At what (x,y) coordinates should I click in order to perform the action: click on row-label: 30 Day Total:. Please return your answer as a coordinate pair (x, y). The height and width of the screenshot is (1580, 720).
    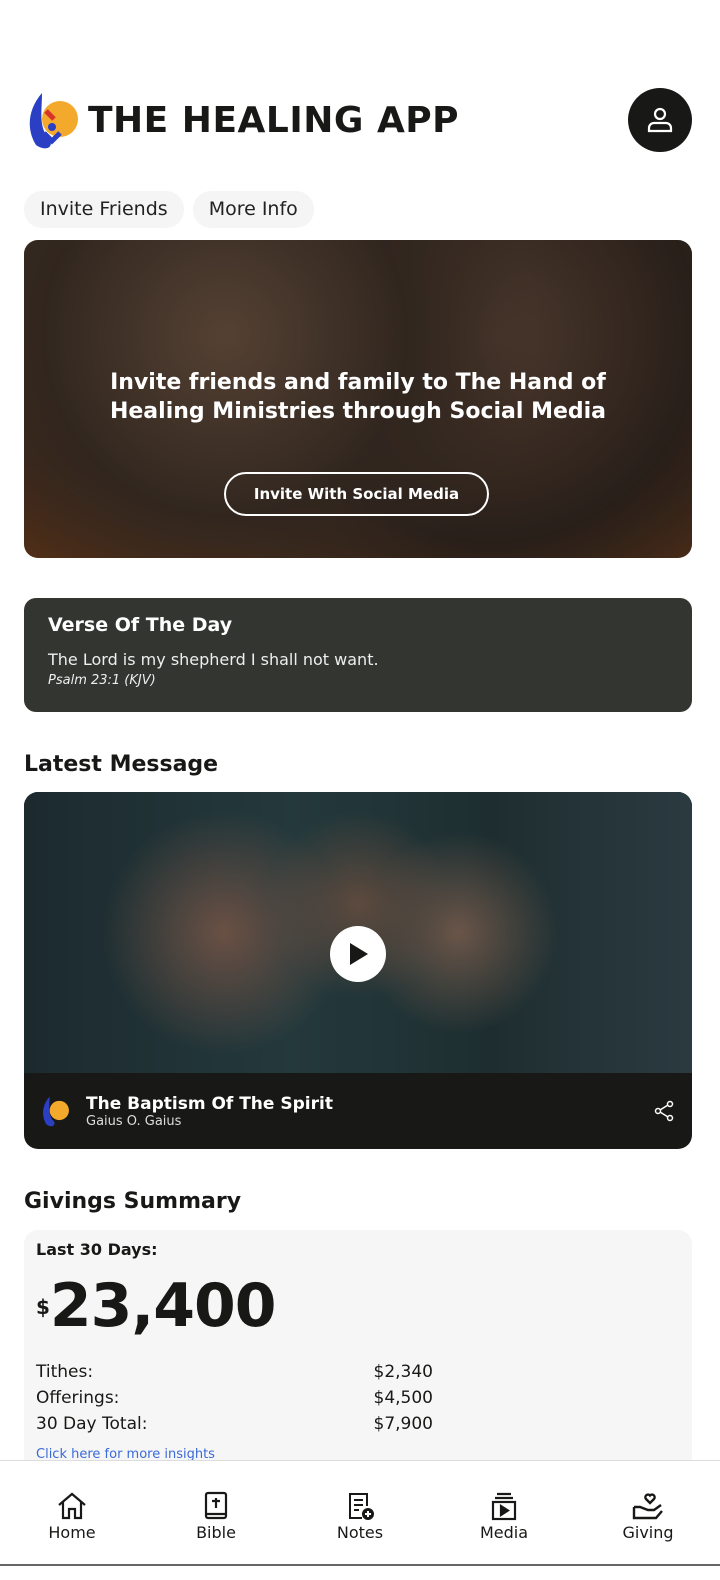
    Looking at the image, I should click on (92, 1424).